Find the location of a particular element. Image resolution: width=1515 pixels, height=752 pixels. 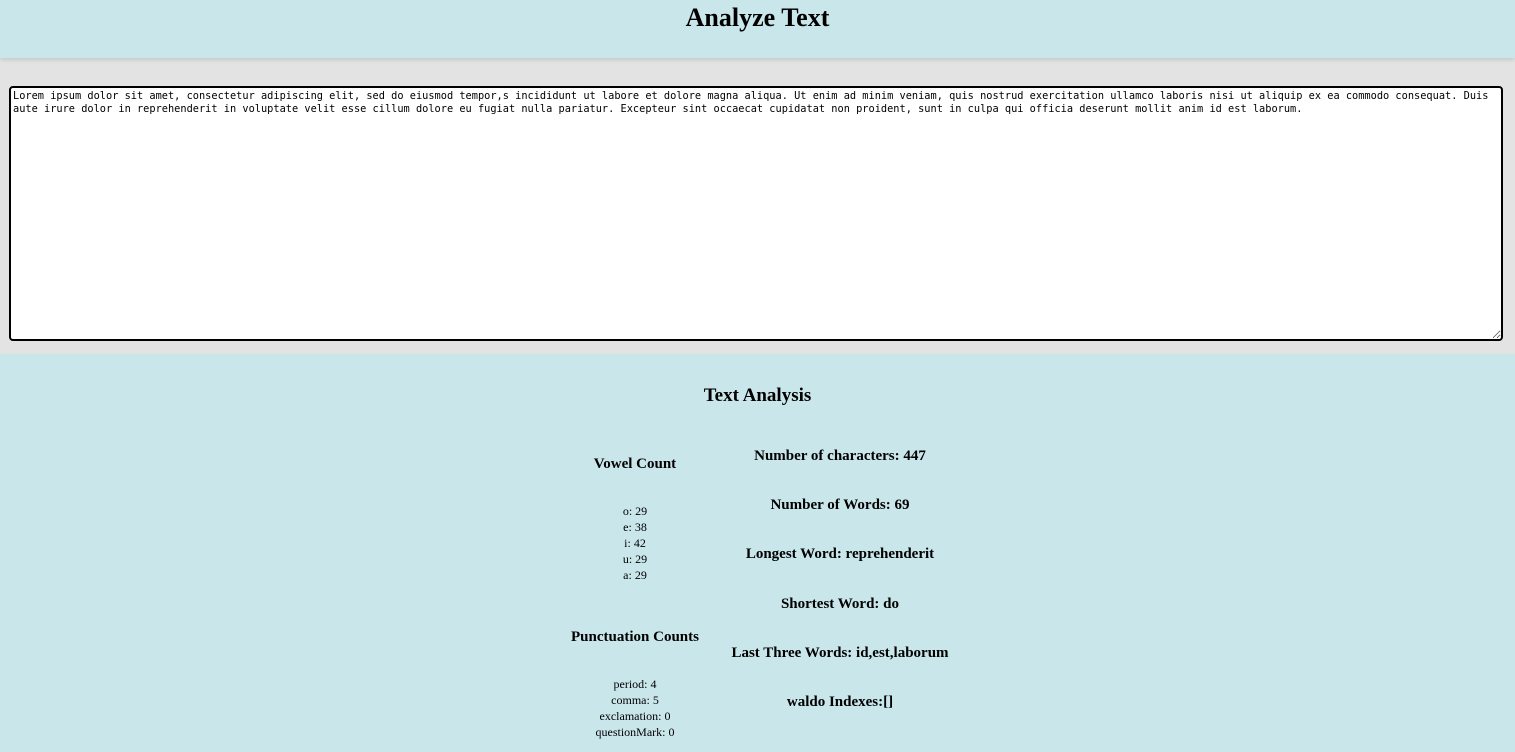

analysis-title: Text Analysis is located at coordinates (757, 395).